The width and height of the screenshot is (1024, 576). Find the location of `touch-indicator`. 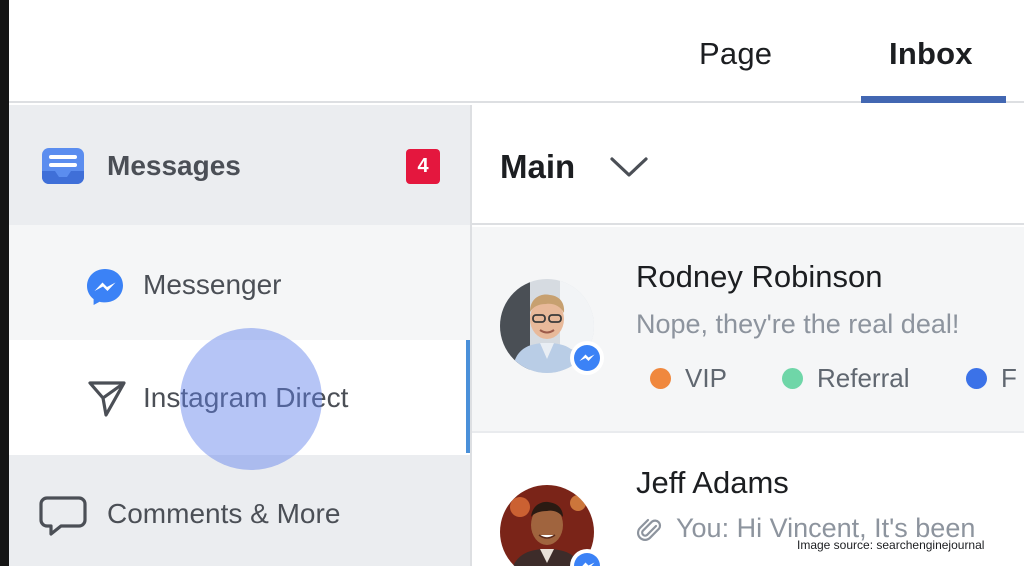

touch-indicator is located at coordinates (251, 399).